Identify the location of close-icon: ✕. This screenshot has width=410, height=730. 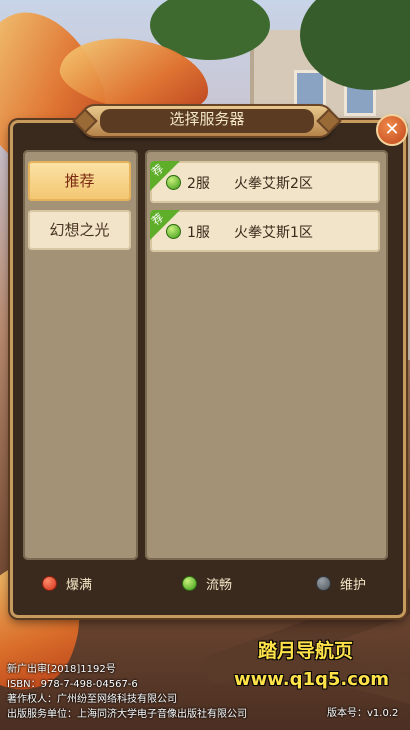
(392, 129).